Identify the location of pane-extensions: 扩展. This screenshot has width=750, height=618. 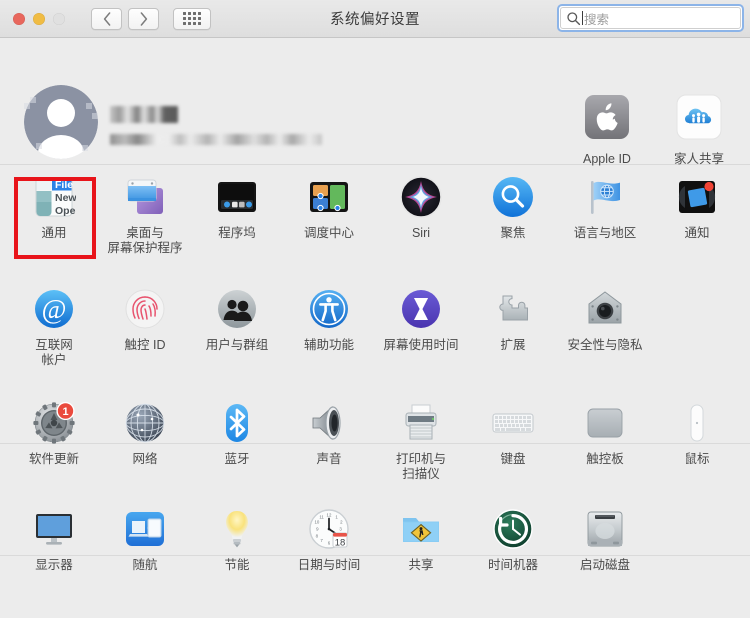
(513, 320).